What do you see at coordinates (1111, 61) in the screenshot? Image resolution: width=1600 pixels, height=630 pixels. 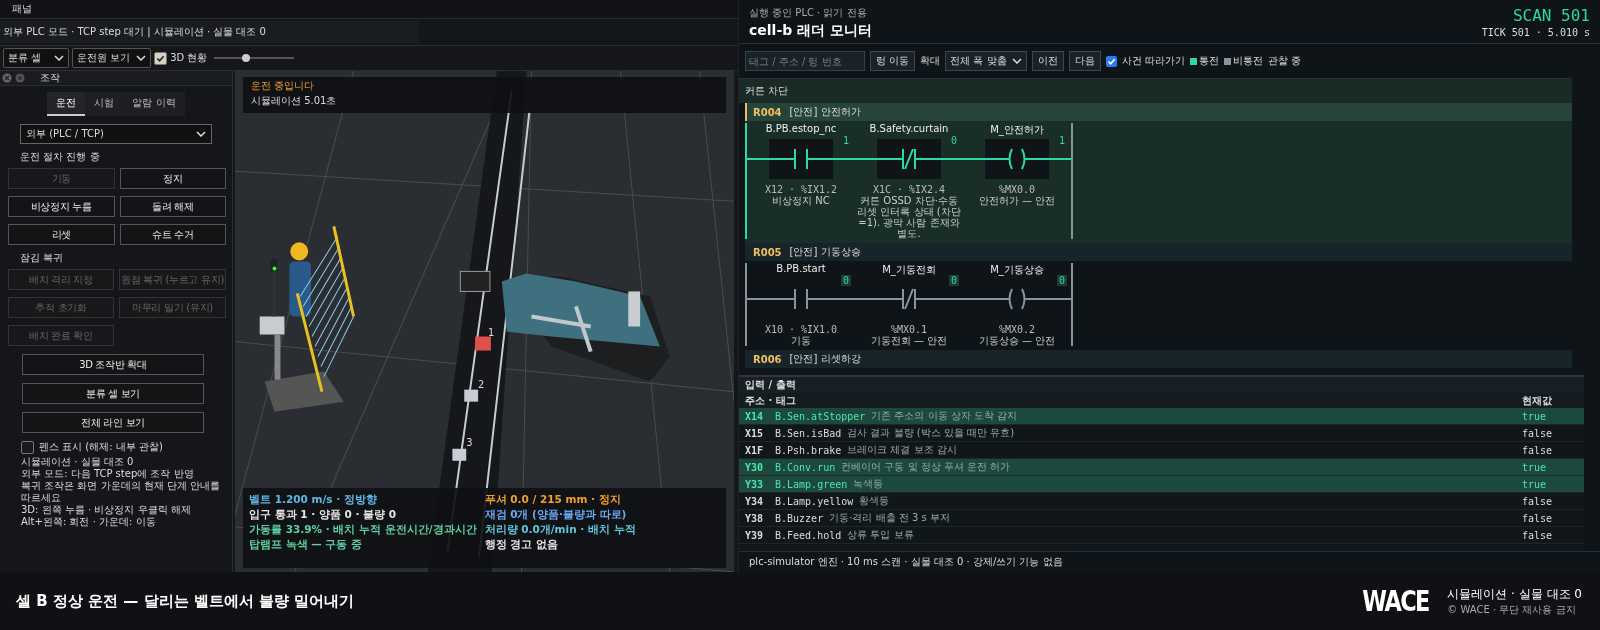 I see `follow-checkbox` at bounding box center [1111, 61].